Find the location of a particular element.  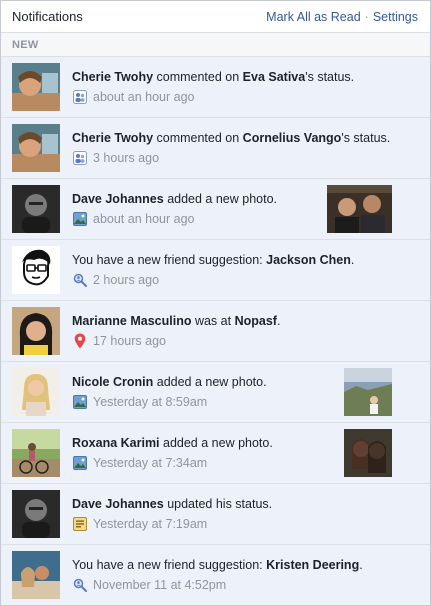

actor-name: Nicole Cronin is located at coordinates (112, 382).